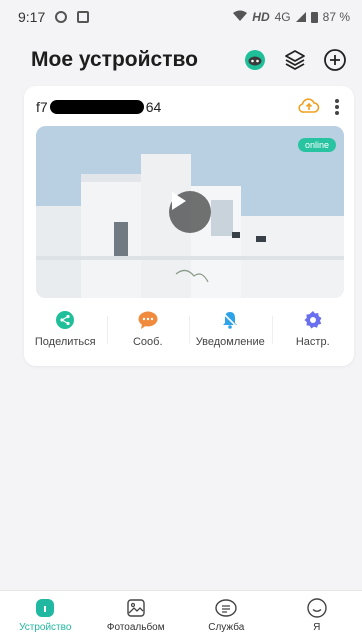 The width and height of the screenshot is (362, 639). Describe the element at coordinates (179, 201) in the screenshot. I see `play-icon` at that location.